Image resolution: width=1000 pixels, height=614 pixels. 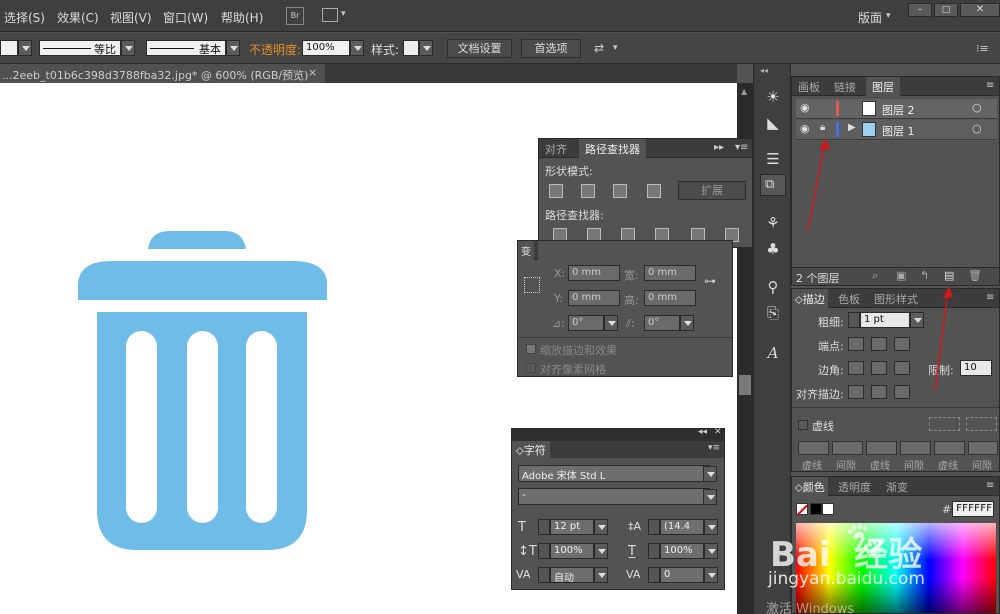 I want to click on width-field: 0 mm, so click(x=670, y=273).